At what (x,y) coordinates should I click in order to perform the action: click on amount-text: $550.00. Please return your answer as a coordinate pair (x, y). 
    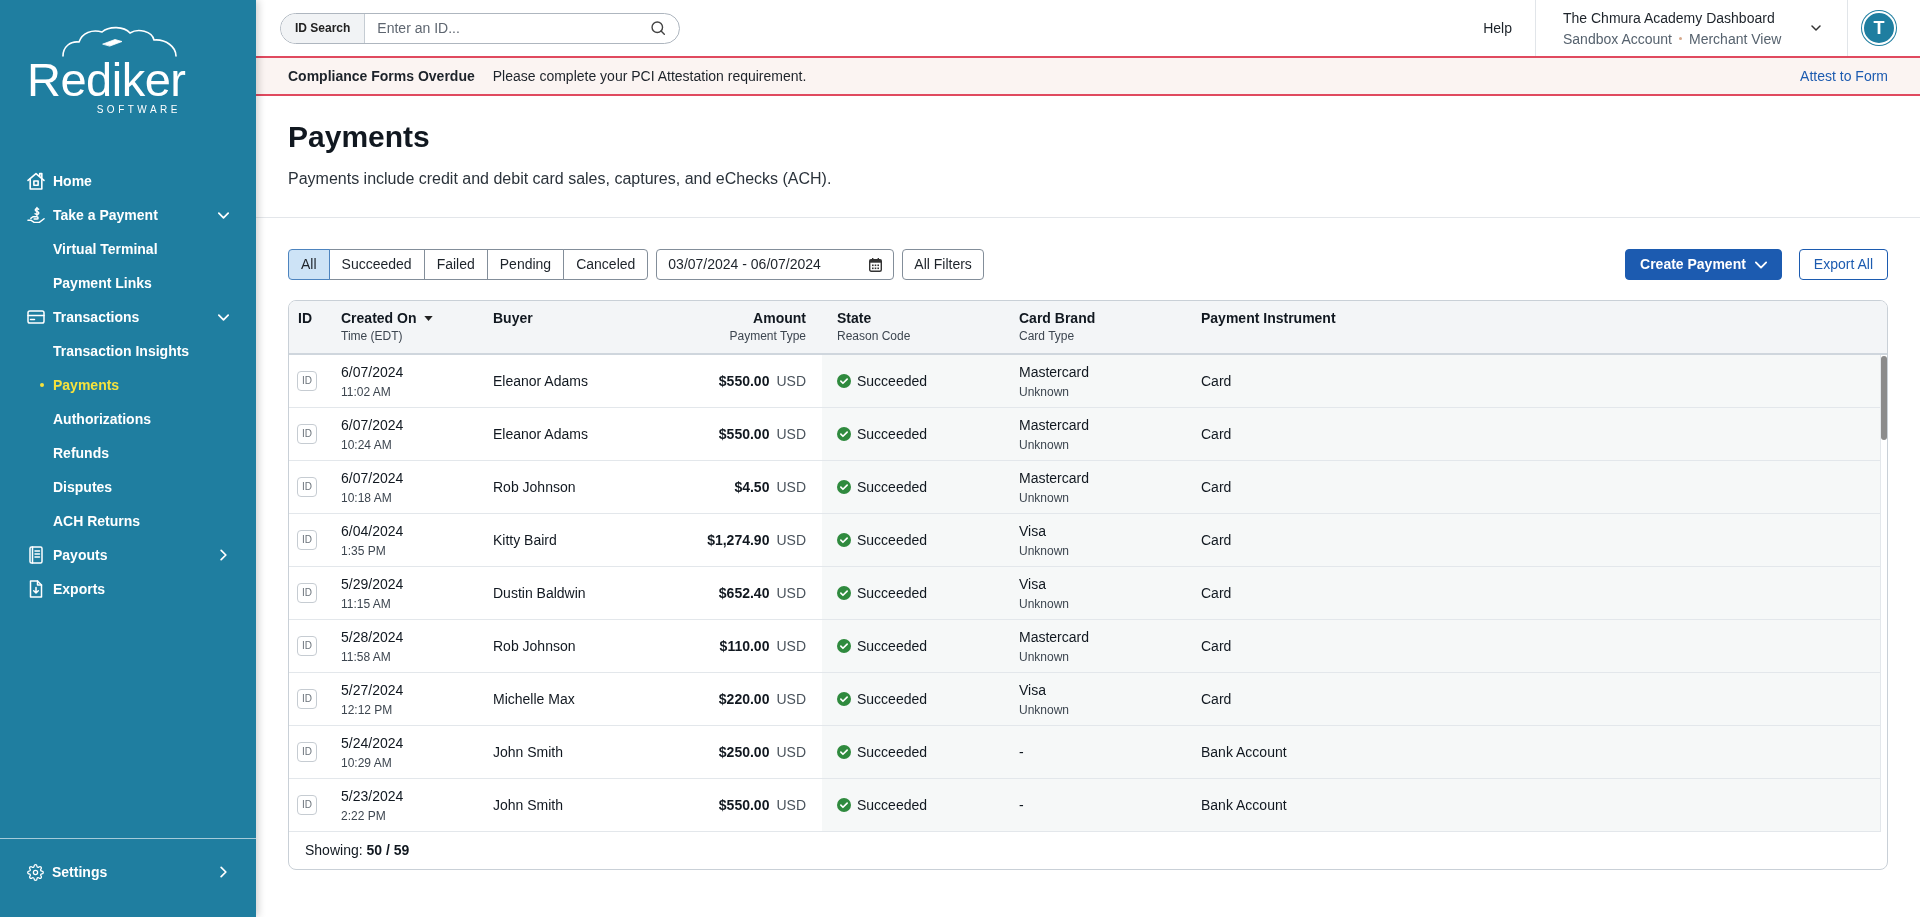
    Looking at the image, I should click on (744, 434).